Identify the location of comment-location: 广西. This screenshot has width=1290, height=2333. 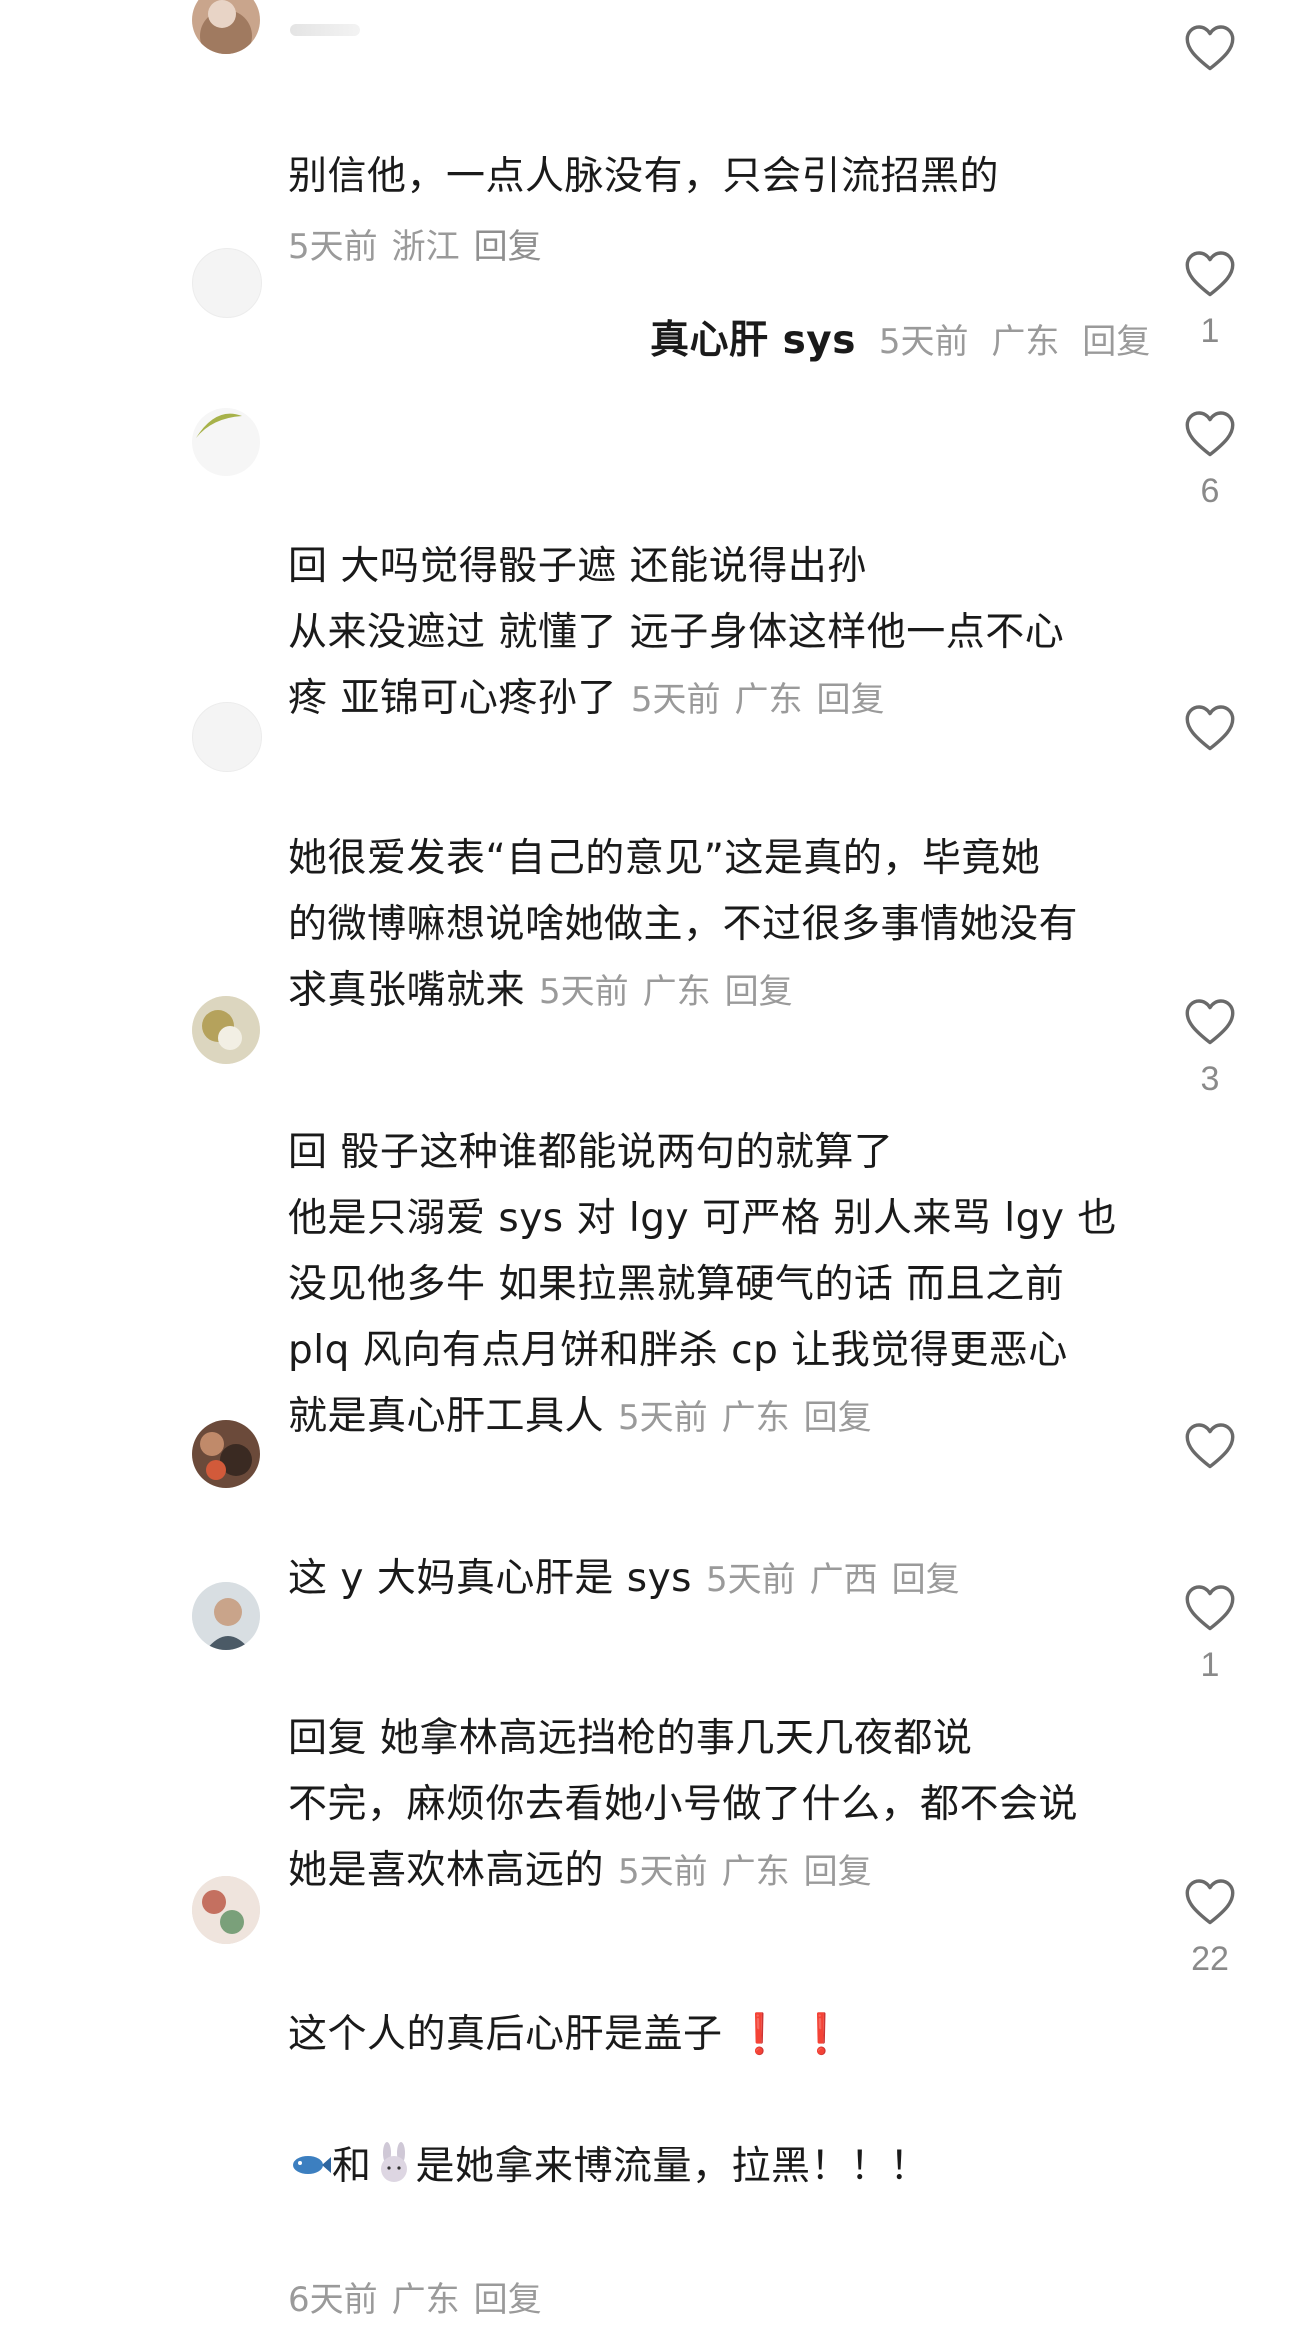
(843, 1580).